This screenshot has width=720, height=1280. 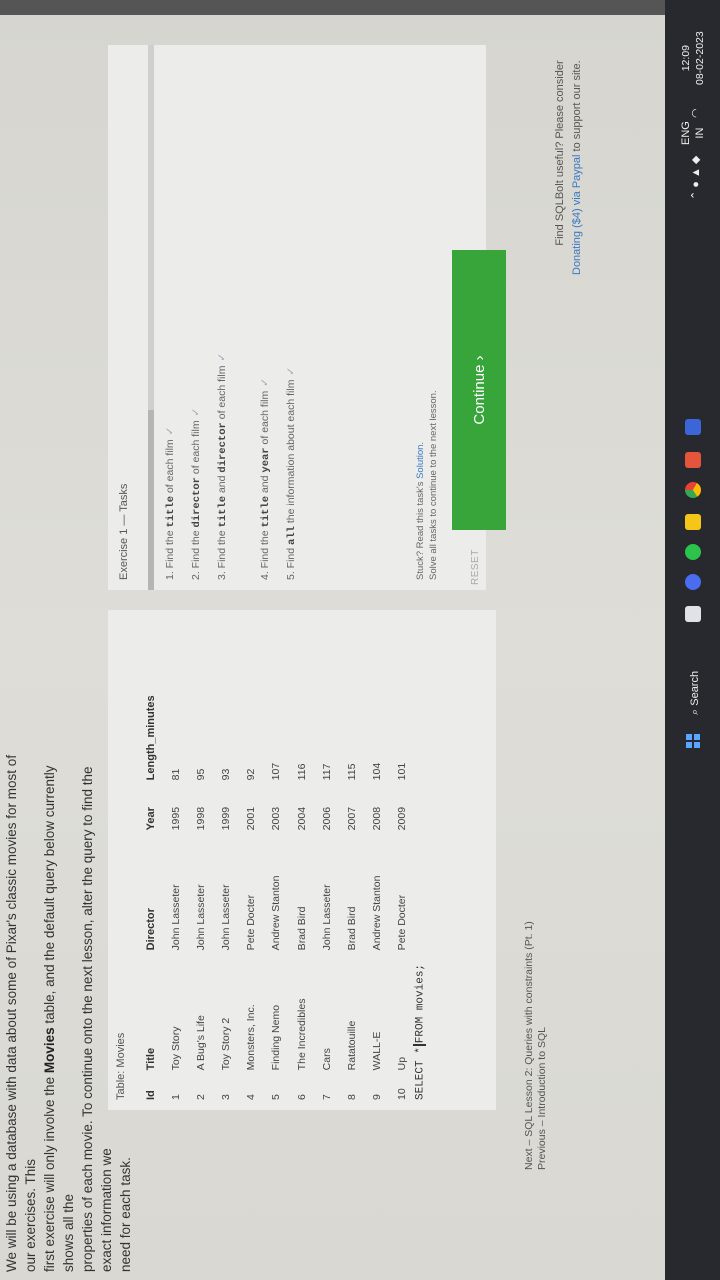 What do you see at coordinates (693, 522) in the screenshot?
I see `file-explorer-icon` at bounding box center [693, 522].